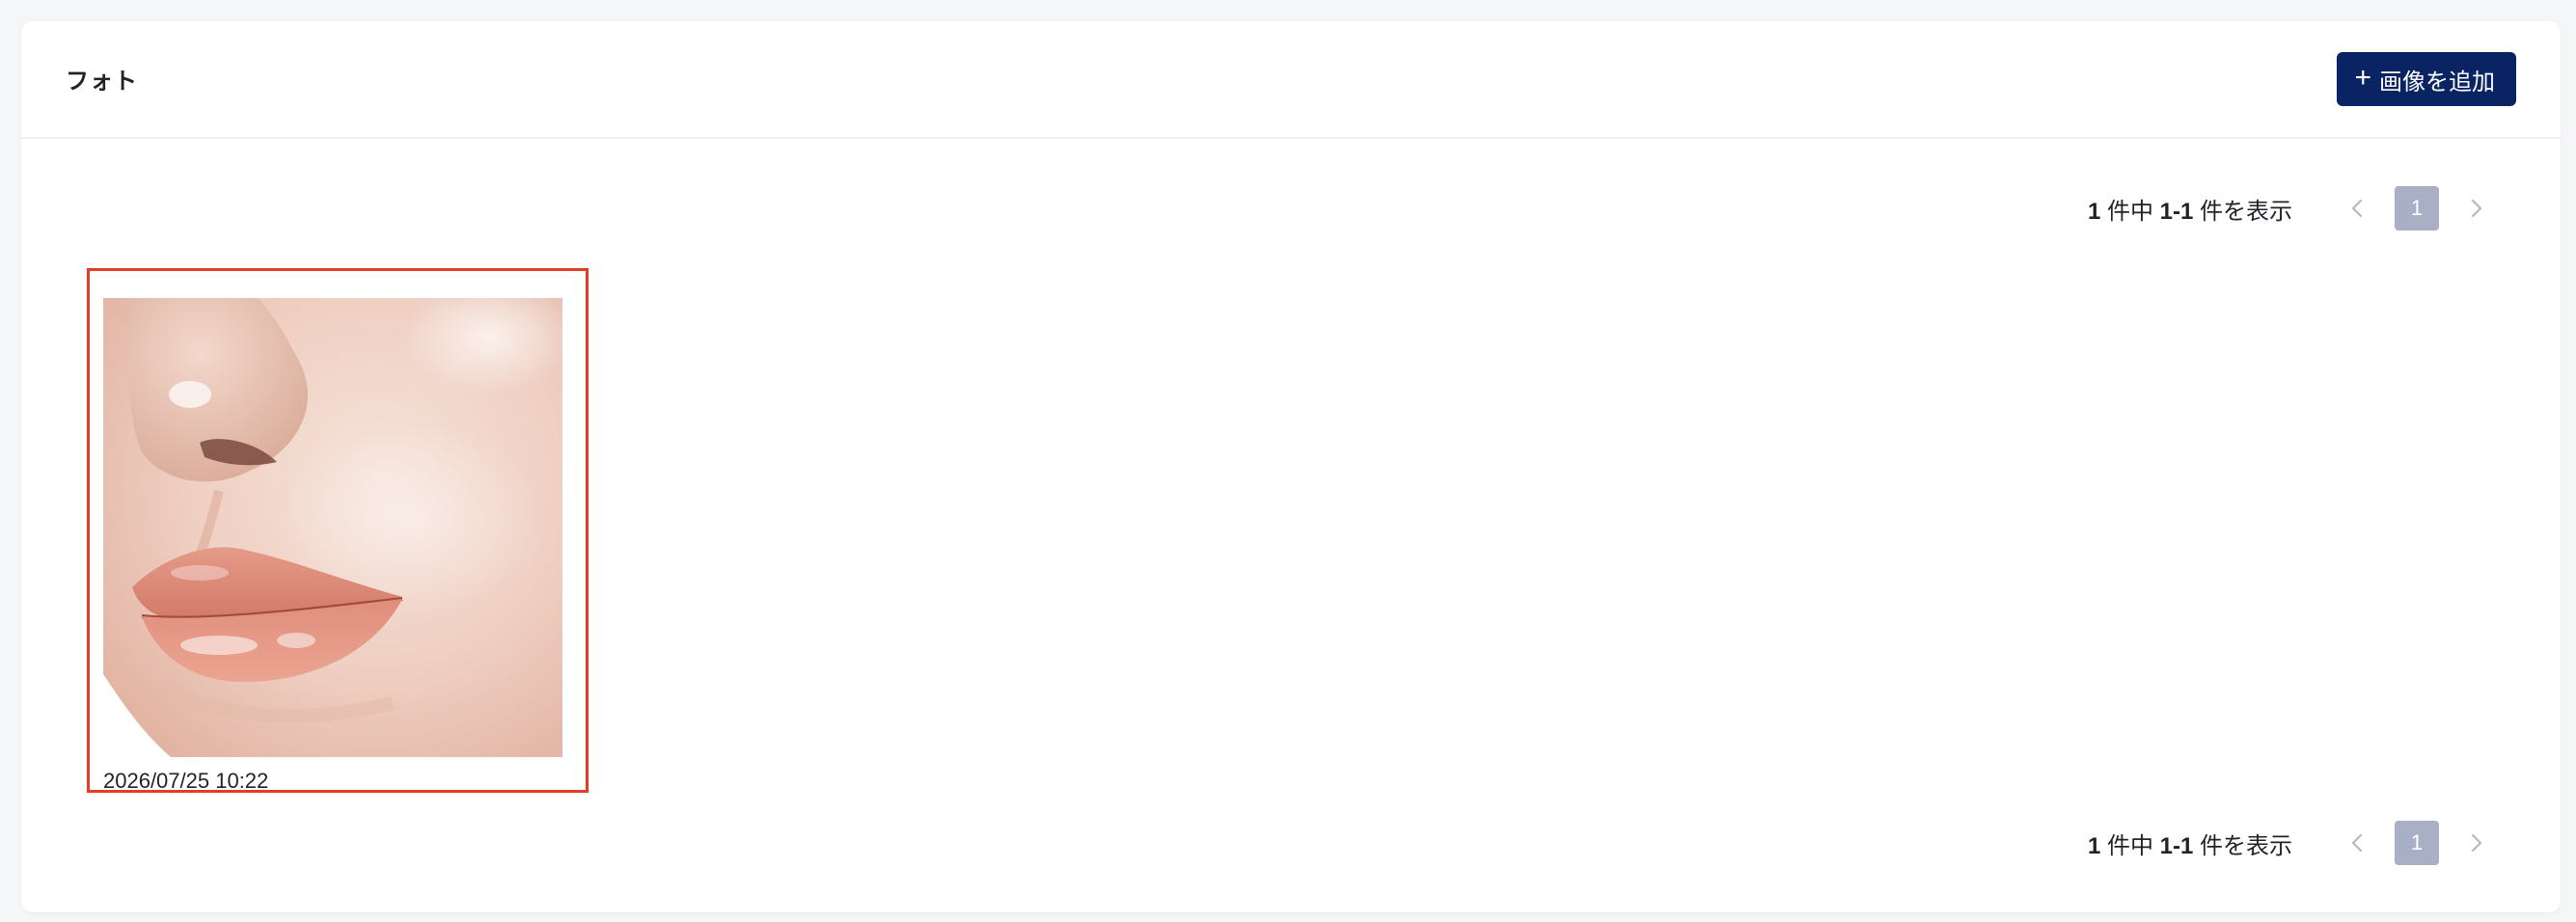 This screenshot has height=922, width=2576. I want to click on page-title: フォト, so click(102, 81).